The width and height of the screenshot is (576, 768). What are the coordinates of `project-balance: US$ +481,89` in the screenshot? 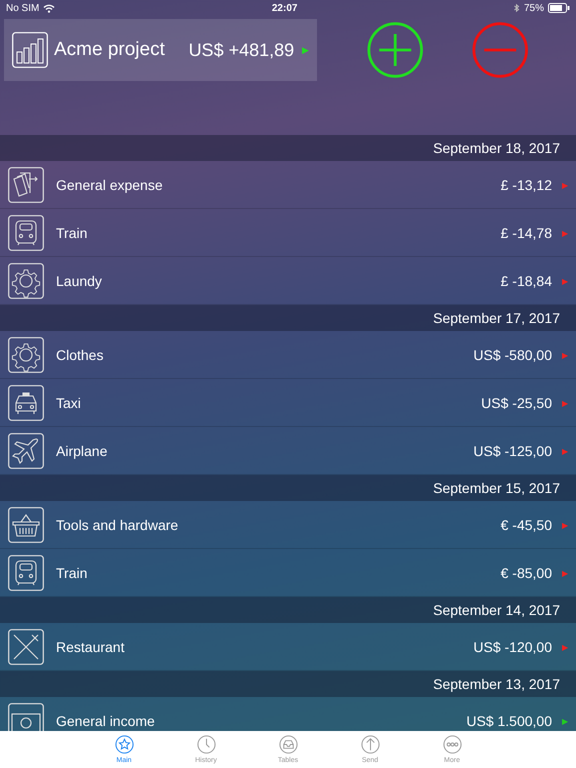 It's located at (241, 50).